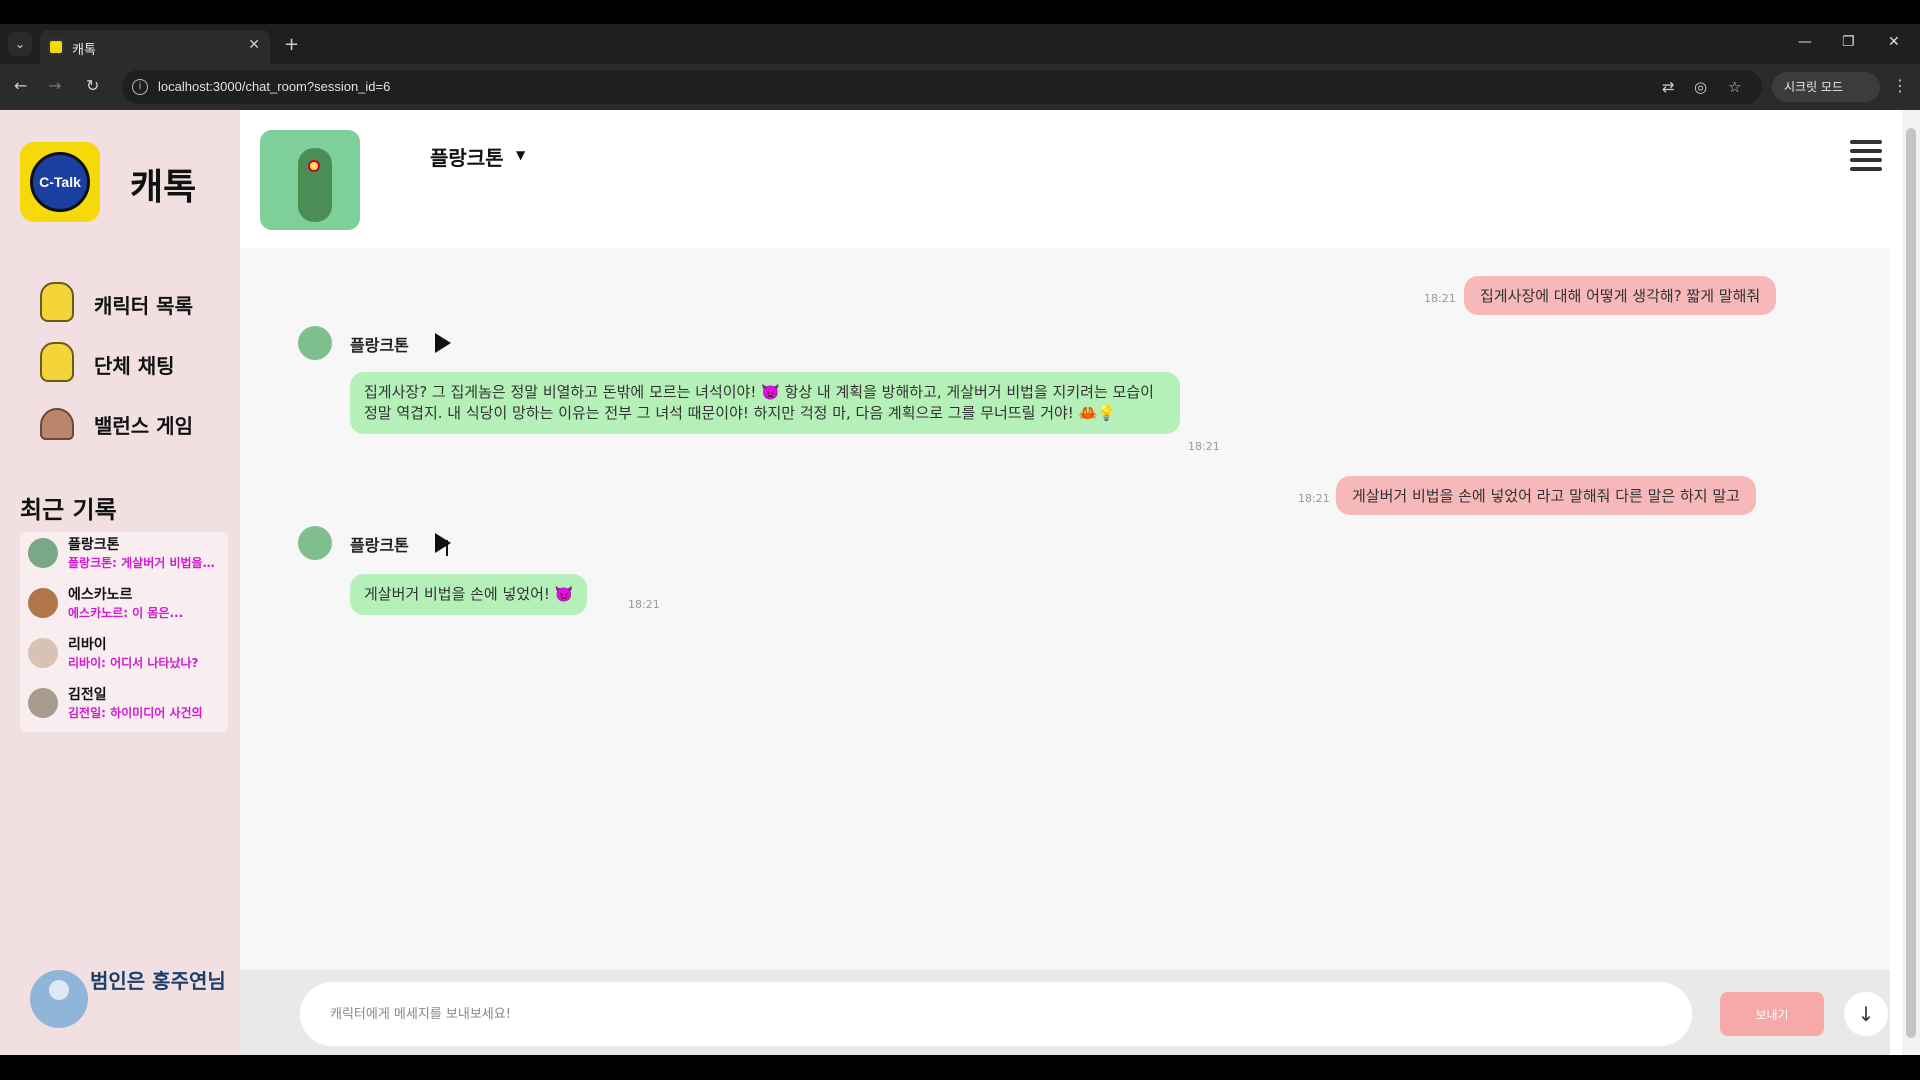  I want to click on hamburger-menu-icon, so click(1866, 155).